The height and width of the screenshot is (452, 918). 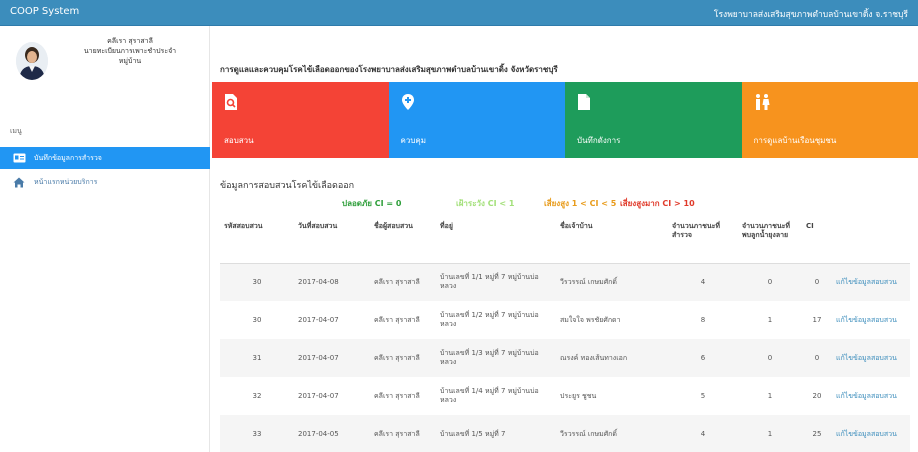 What do you see at coordinates (703, 395) in the screenshot?
I see `cell-containers: 5` at bounding box center [703, 395].